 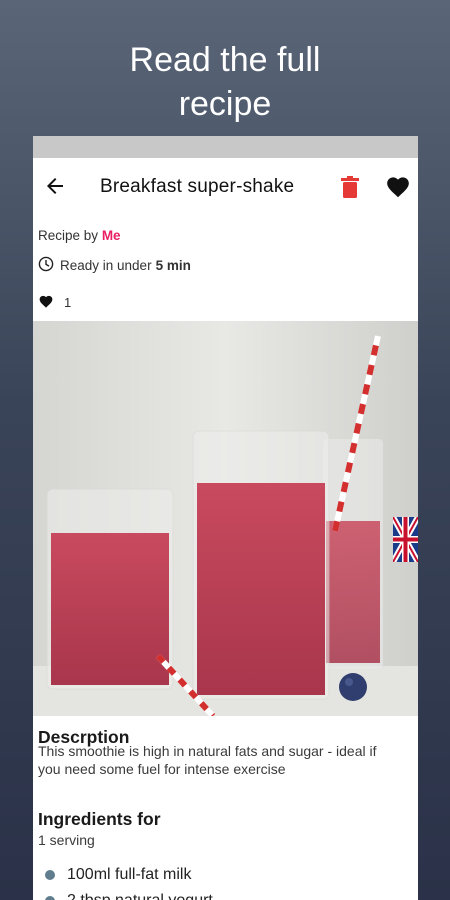 What do you see at coordinates (225, 82) in the screenshot?
I see `promo-title: Read the full recipe` at bounding box center [225, 82].